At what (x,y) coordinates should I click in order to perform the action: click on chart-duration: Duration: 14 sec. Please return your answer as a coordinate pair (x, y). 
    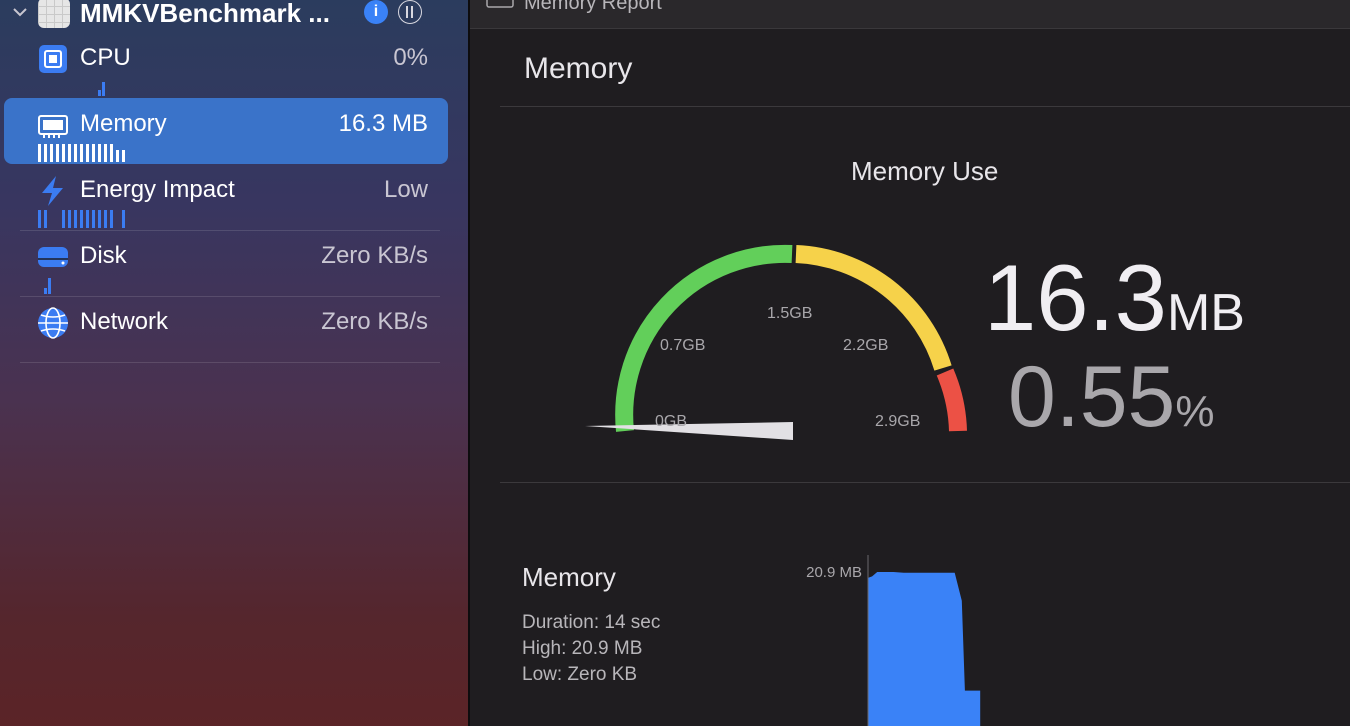
    Looking at the image, I should click on (591, 622).